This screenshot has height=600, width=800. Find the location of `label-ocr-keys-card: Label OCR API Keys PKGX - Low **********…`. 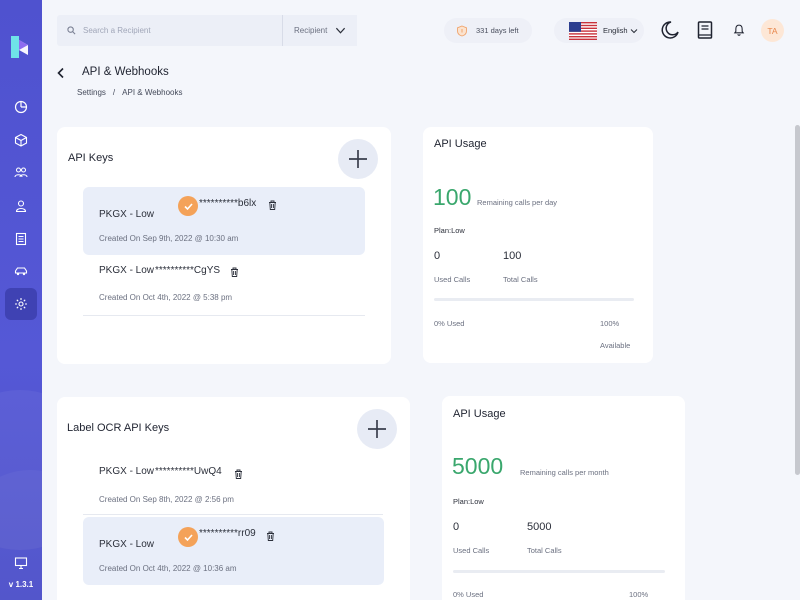

label-ocr-keys-card: Label OCR API Keys PKGX - Low **********… is located at coordinates (233, 498).